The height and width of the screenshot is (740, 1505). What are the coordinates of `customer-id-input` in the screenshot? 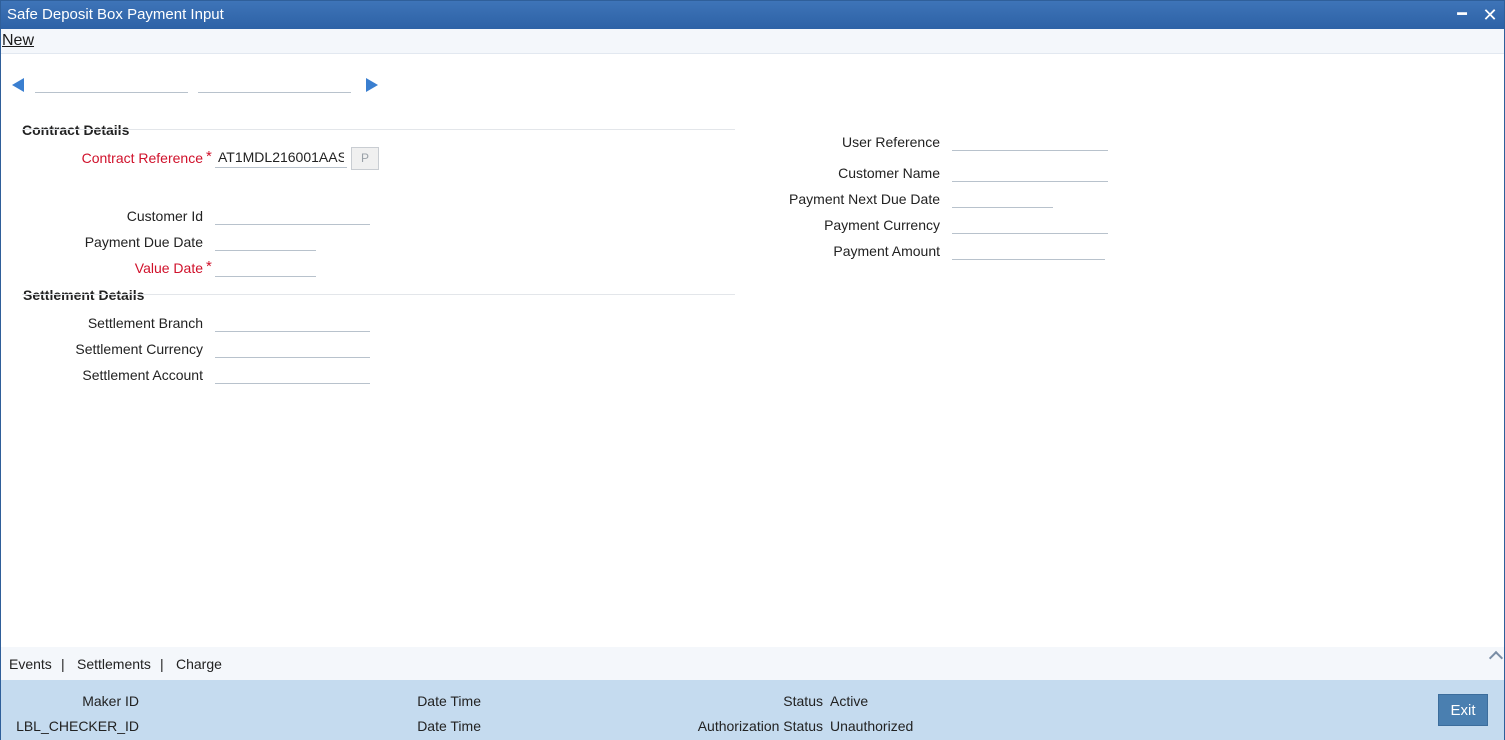 It's located at (292, 214).